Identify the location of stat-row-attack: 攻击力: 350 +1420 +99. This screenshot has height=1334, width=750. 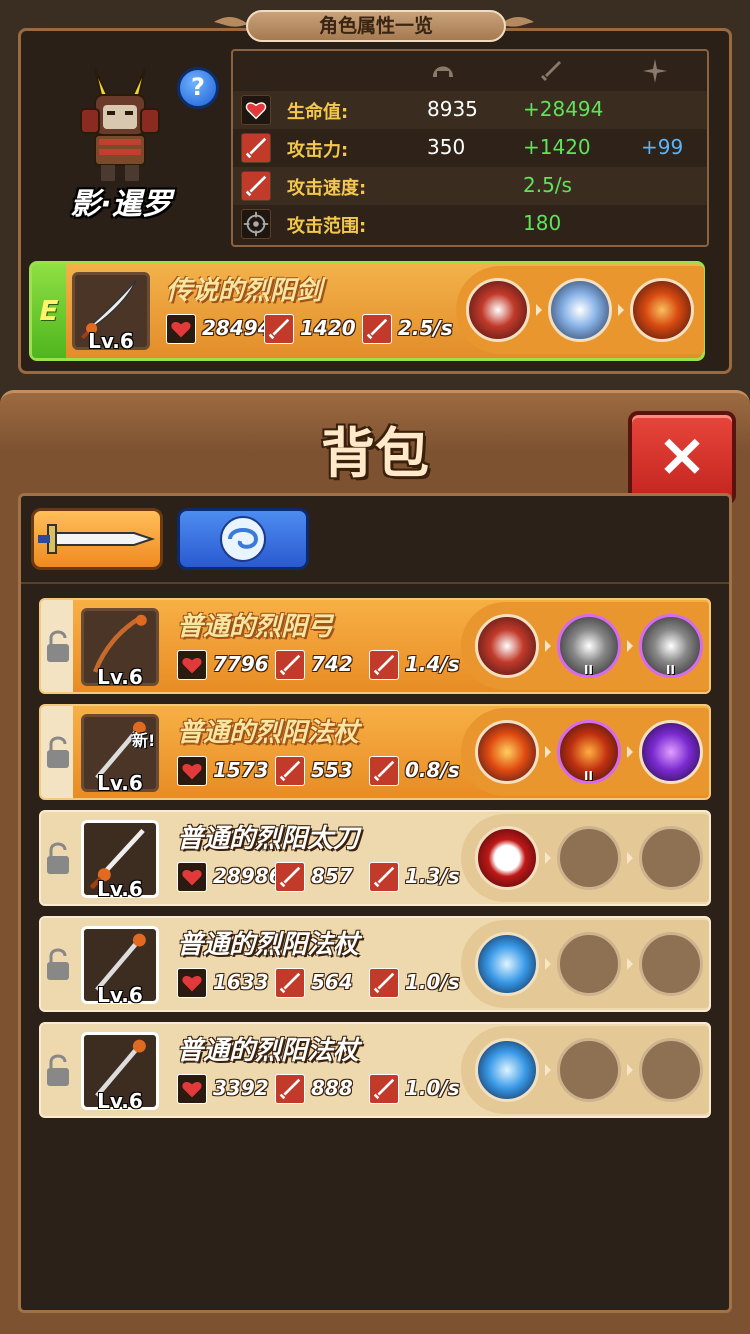
(470, 148).